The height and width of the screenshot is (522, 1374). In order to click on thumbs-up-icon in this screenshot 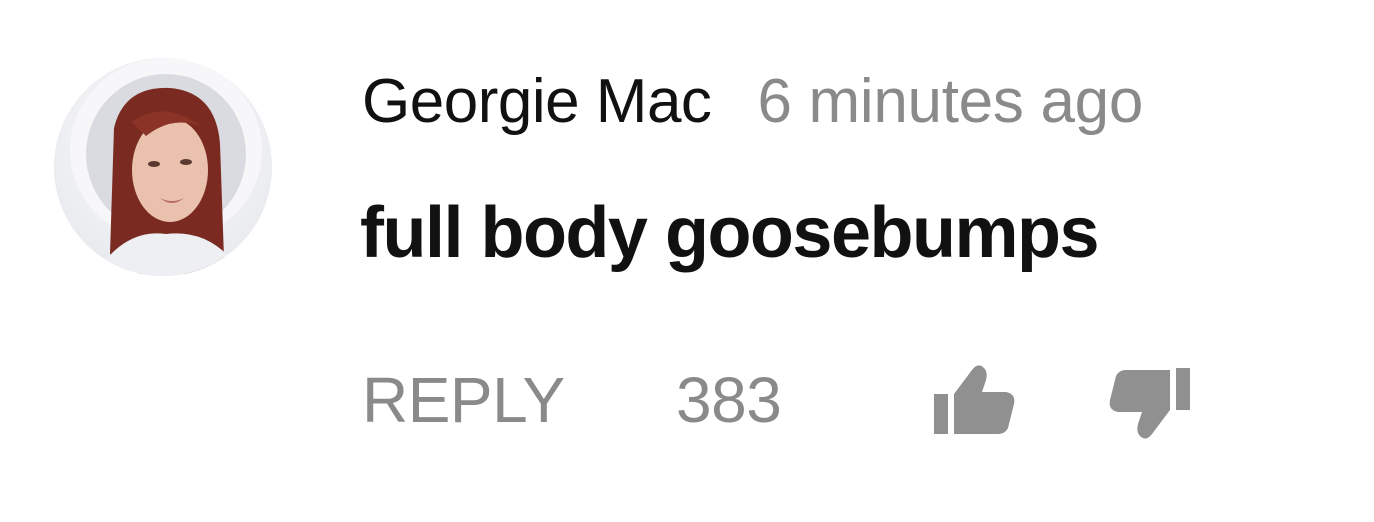, I will do `click(974, 399)`.